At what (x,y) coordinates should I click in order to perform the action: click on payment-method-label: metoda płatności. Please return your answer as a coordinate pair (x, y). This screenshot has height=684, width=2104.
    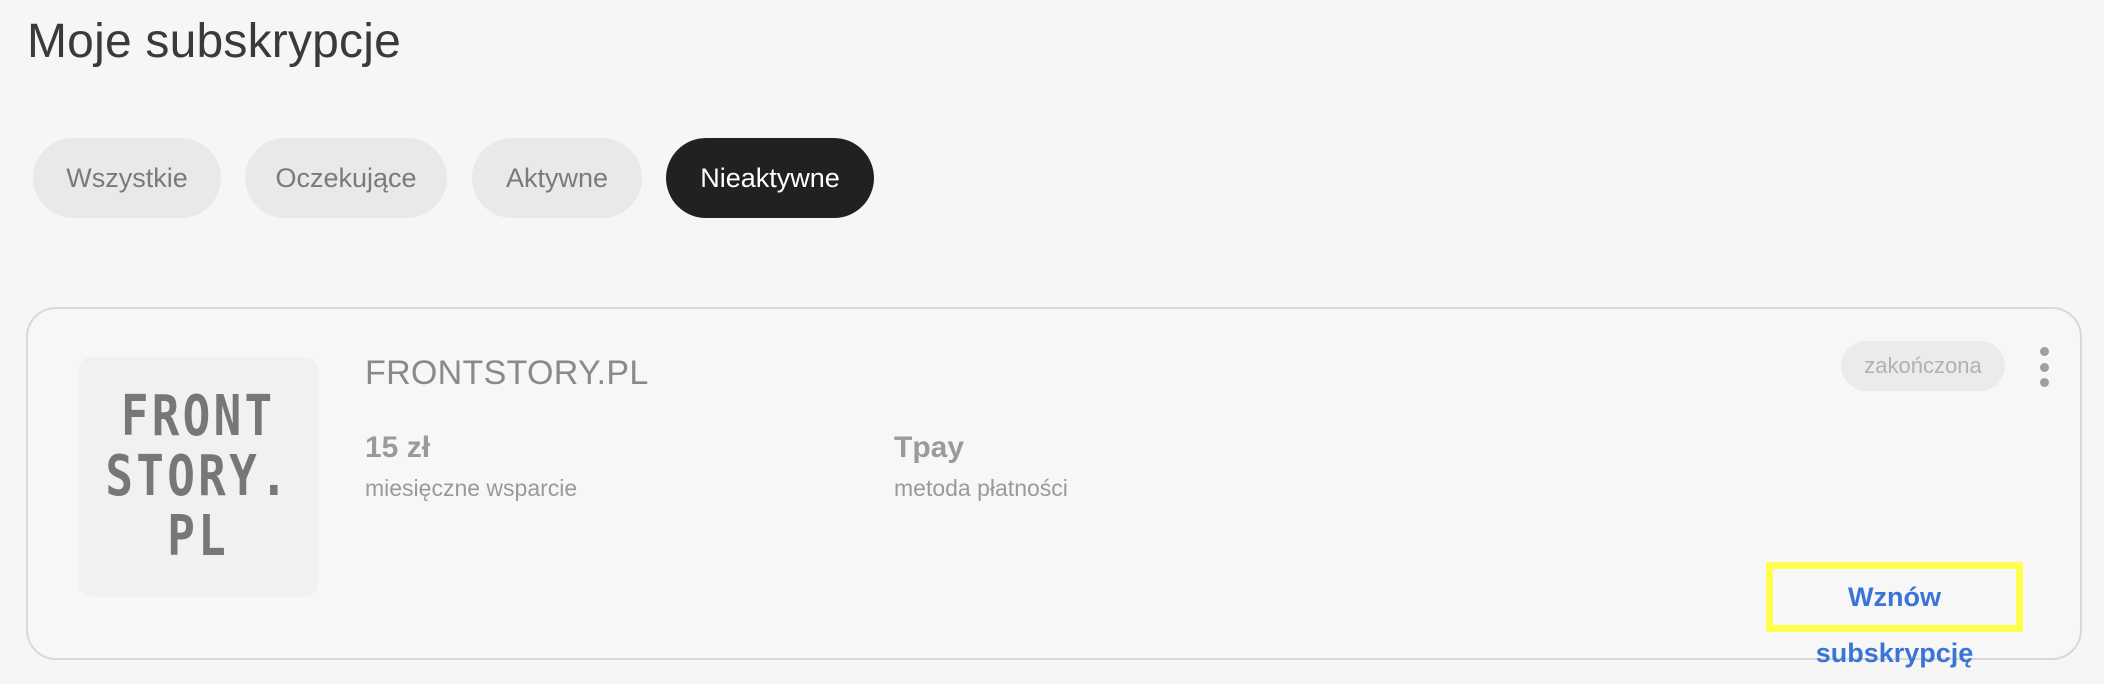
    Looking at the image, I should click on (981, 488).